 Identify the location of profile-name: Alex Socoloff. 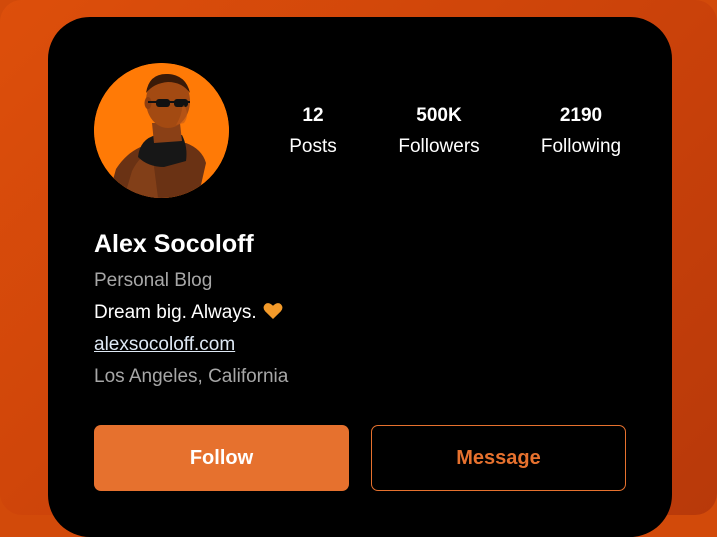
(174, 244).